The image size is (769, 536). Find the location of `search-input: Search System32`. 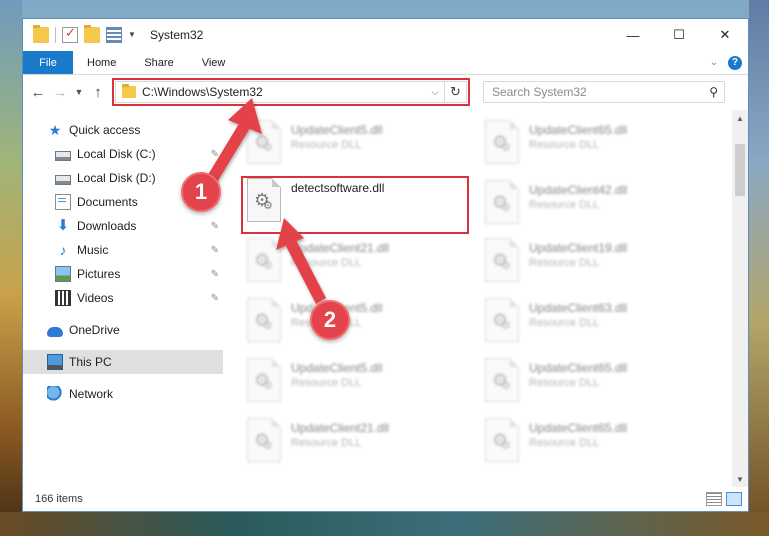

search-input: Search System32 is located at coordinates (539, 92).